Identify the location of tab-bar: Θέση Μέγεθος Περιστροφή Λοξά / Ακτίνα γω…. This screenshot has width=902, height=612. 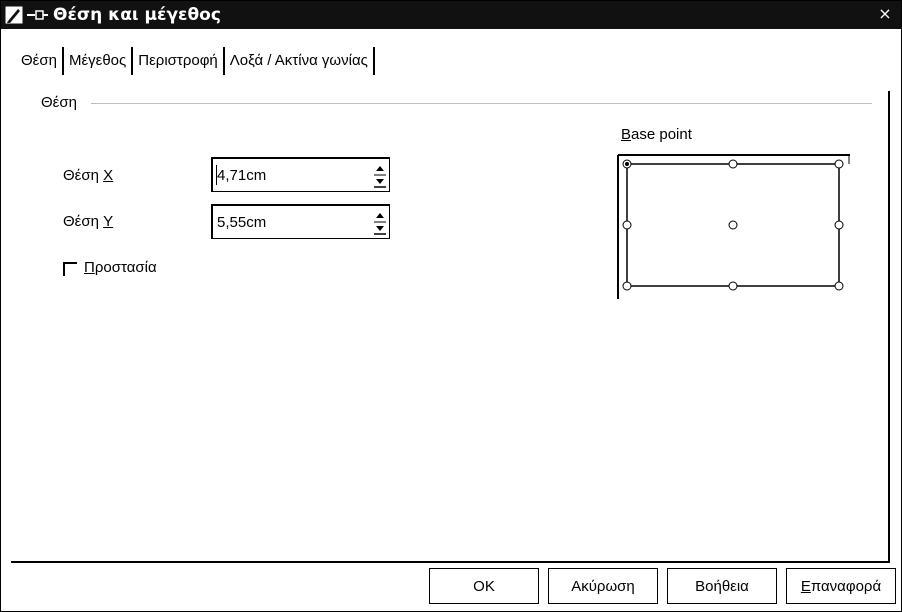
(195, 61).